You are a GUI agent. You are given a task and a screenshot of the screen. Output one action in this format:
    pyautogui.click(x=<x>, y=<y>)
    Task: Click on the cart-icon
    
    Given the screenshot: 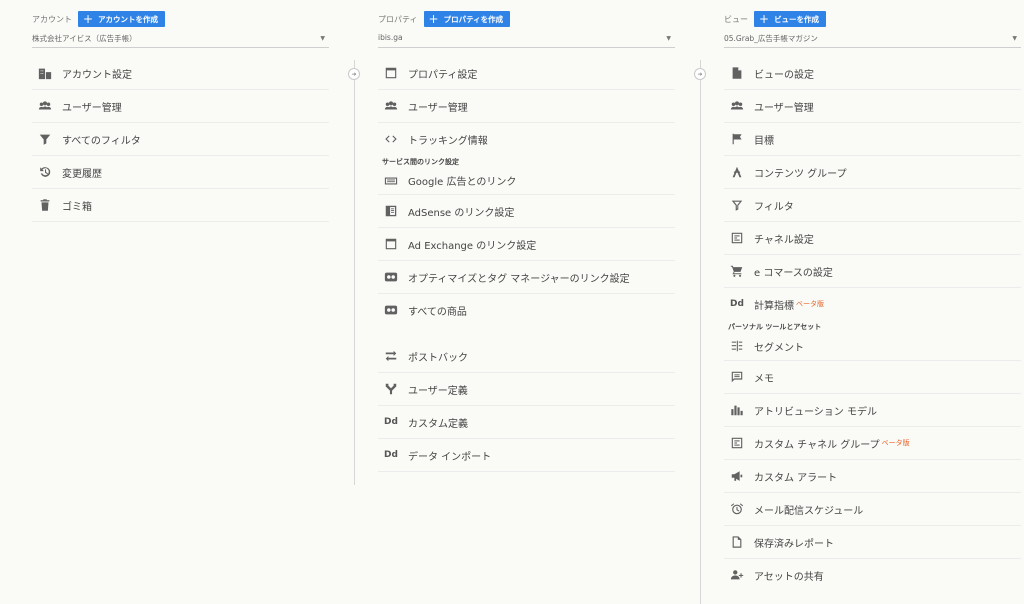 What is the action you would take?
    pyautogui.click(x=737, y=271)
    